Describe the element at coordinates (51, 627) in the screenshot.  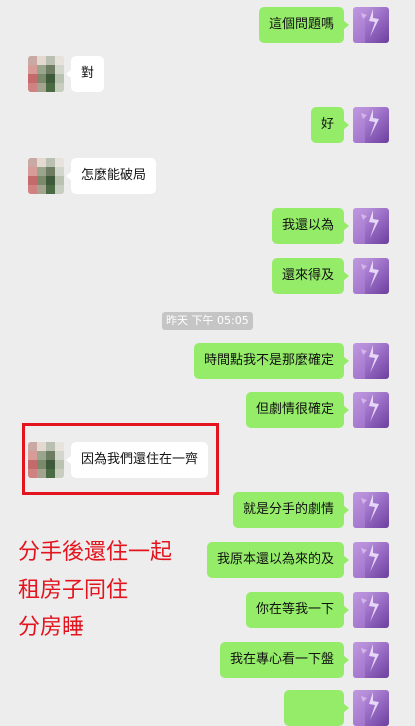
I see `annotation-line-3: 分房睡` at that location.